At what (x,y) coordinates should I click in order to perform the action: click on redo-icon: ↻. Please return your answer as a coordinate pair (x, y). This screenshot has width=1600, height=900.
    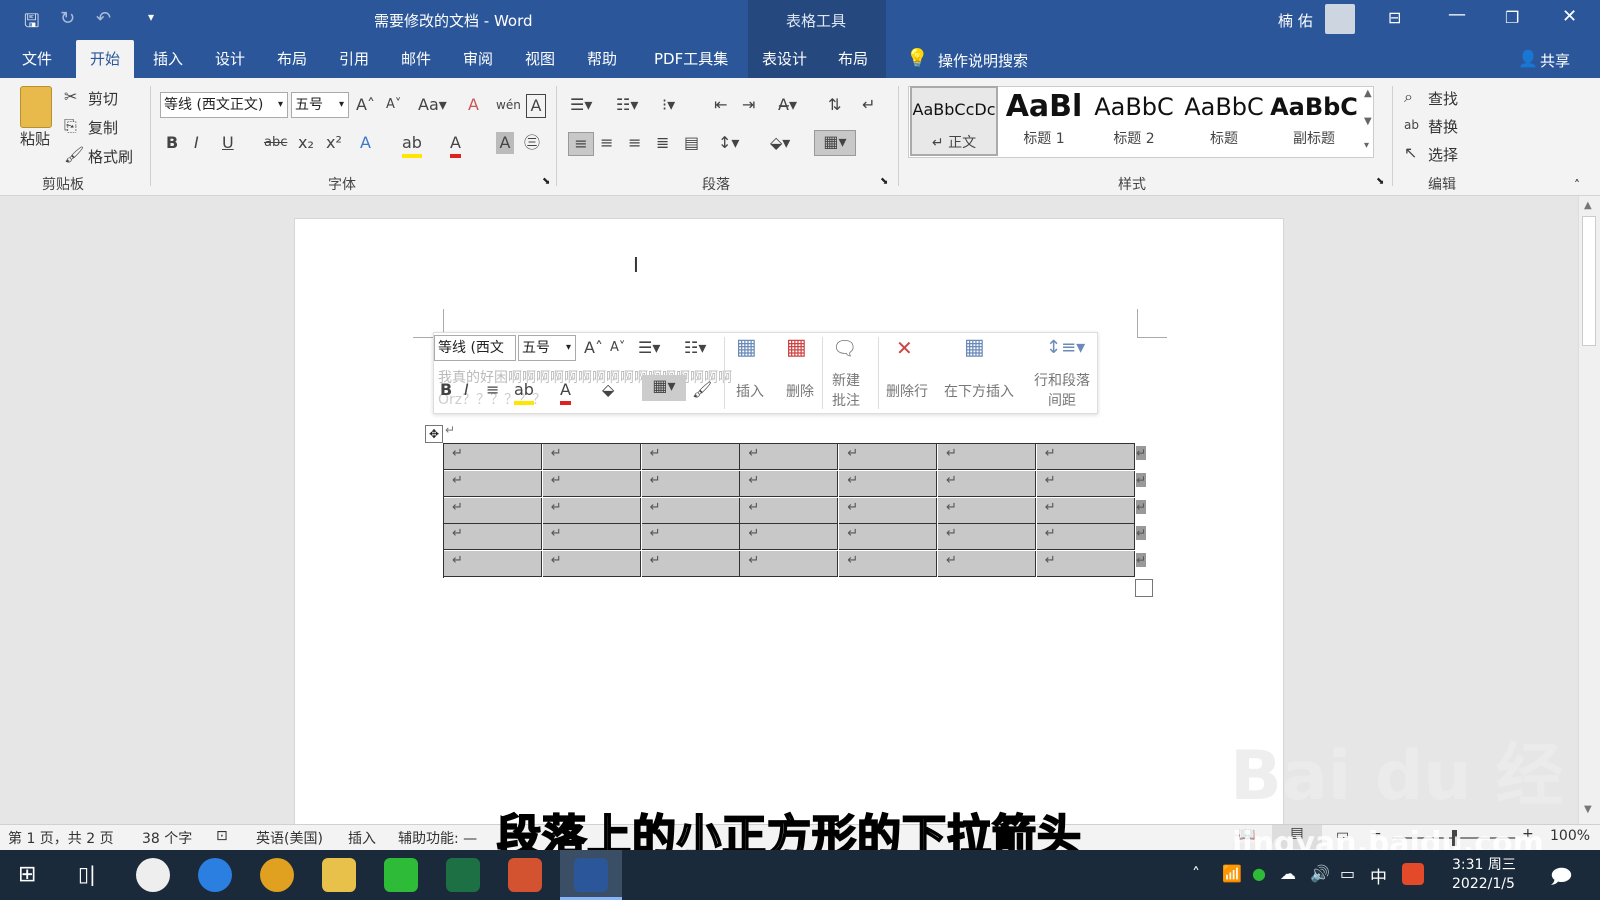
    Looking at the image, I should click on (67, 18).